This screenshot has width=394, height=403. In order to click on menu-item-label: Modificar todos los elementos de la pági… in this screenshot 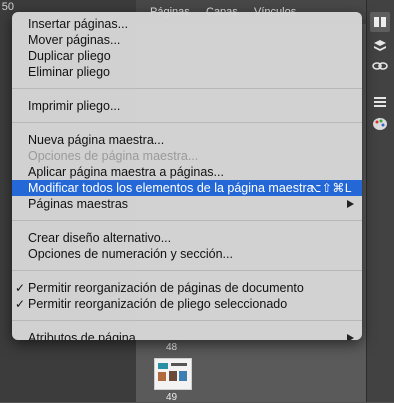, I will do `click(171, 188)`.